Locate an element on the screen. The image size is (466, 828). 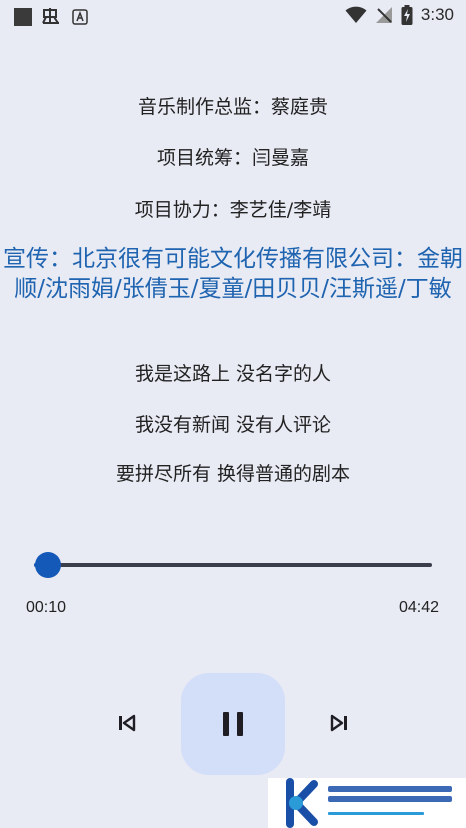
skip-previous-icon is located at coordinates (127, 723).